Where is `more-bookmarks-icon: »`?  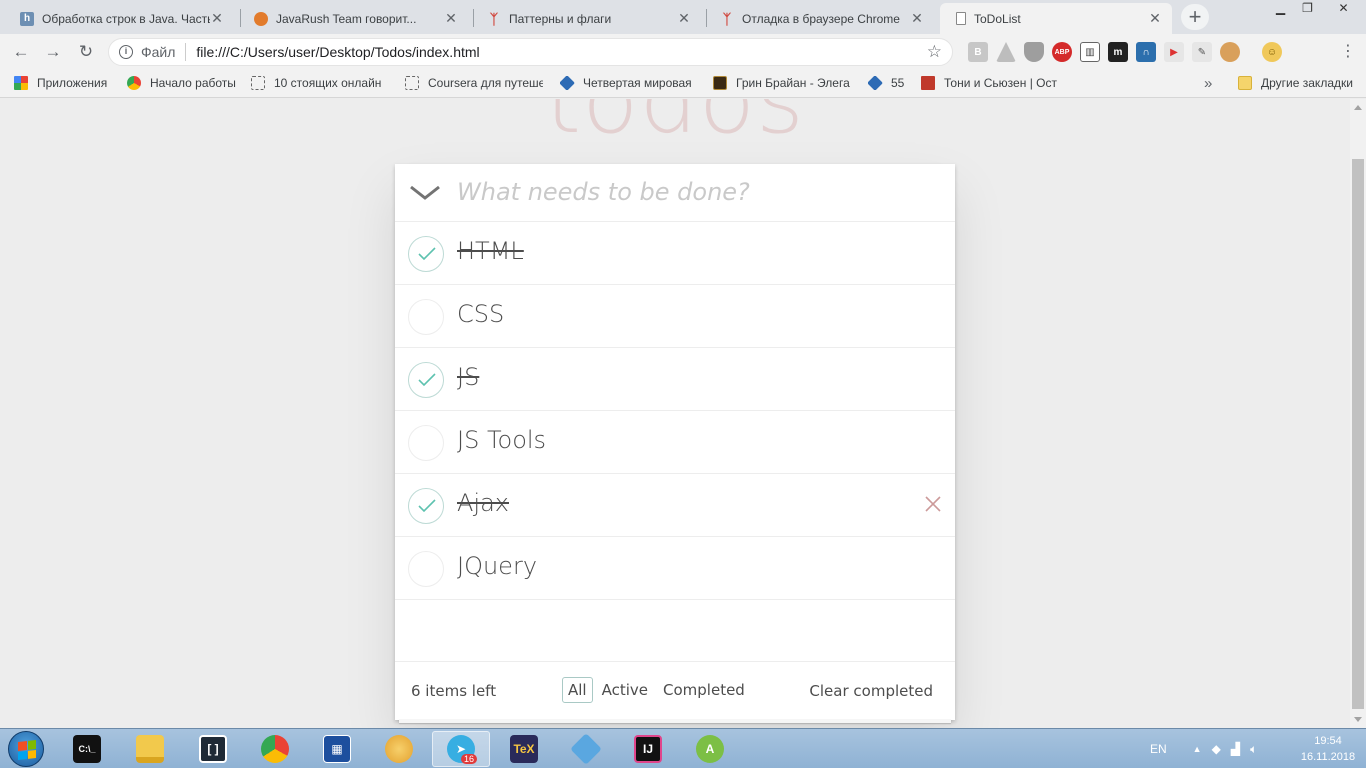
more-bookmarks-icon: » is located at coordinates (1208, 83).